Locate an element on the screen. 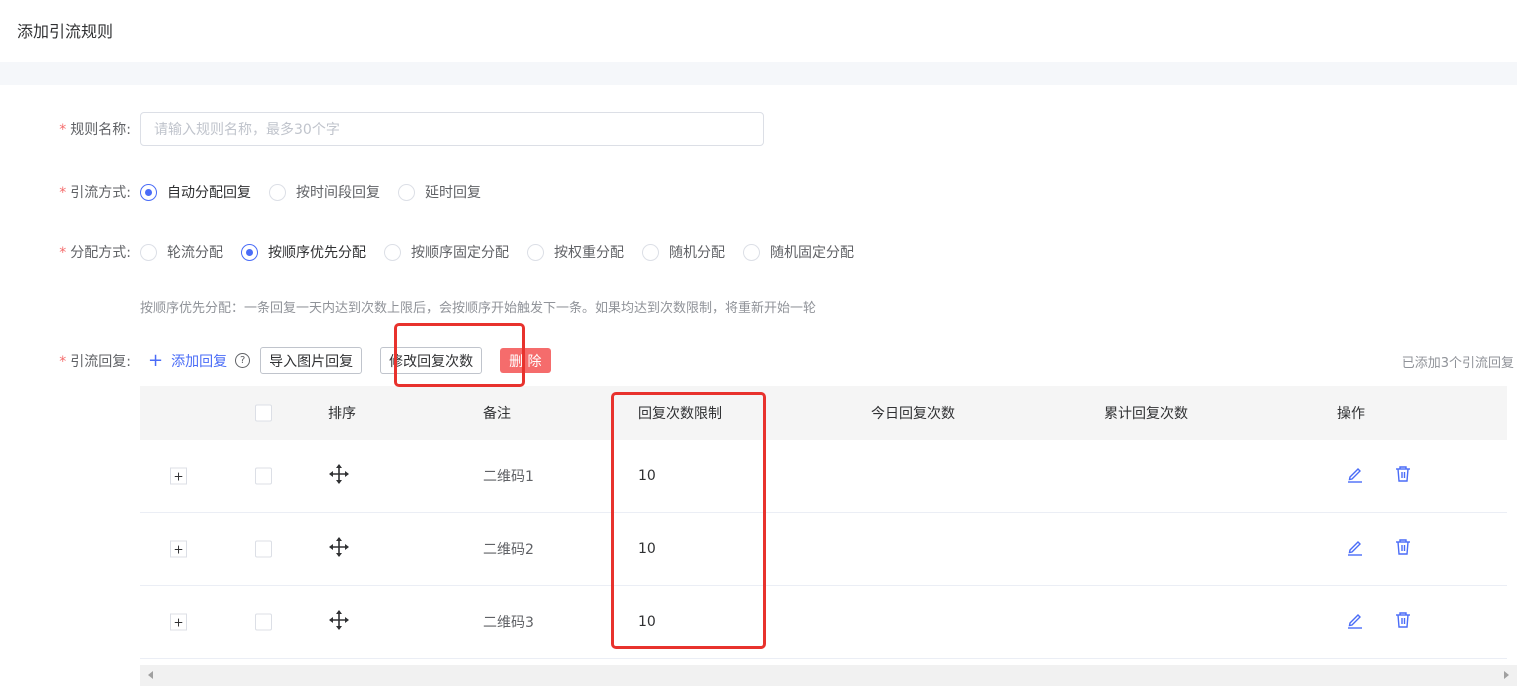 This screenshot has height=695, width=1517. scroll-left-icon is located at coordinates (150, 675).